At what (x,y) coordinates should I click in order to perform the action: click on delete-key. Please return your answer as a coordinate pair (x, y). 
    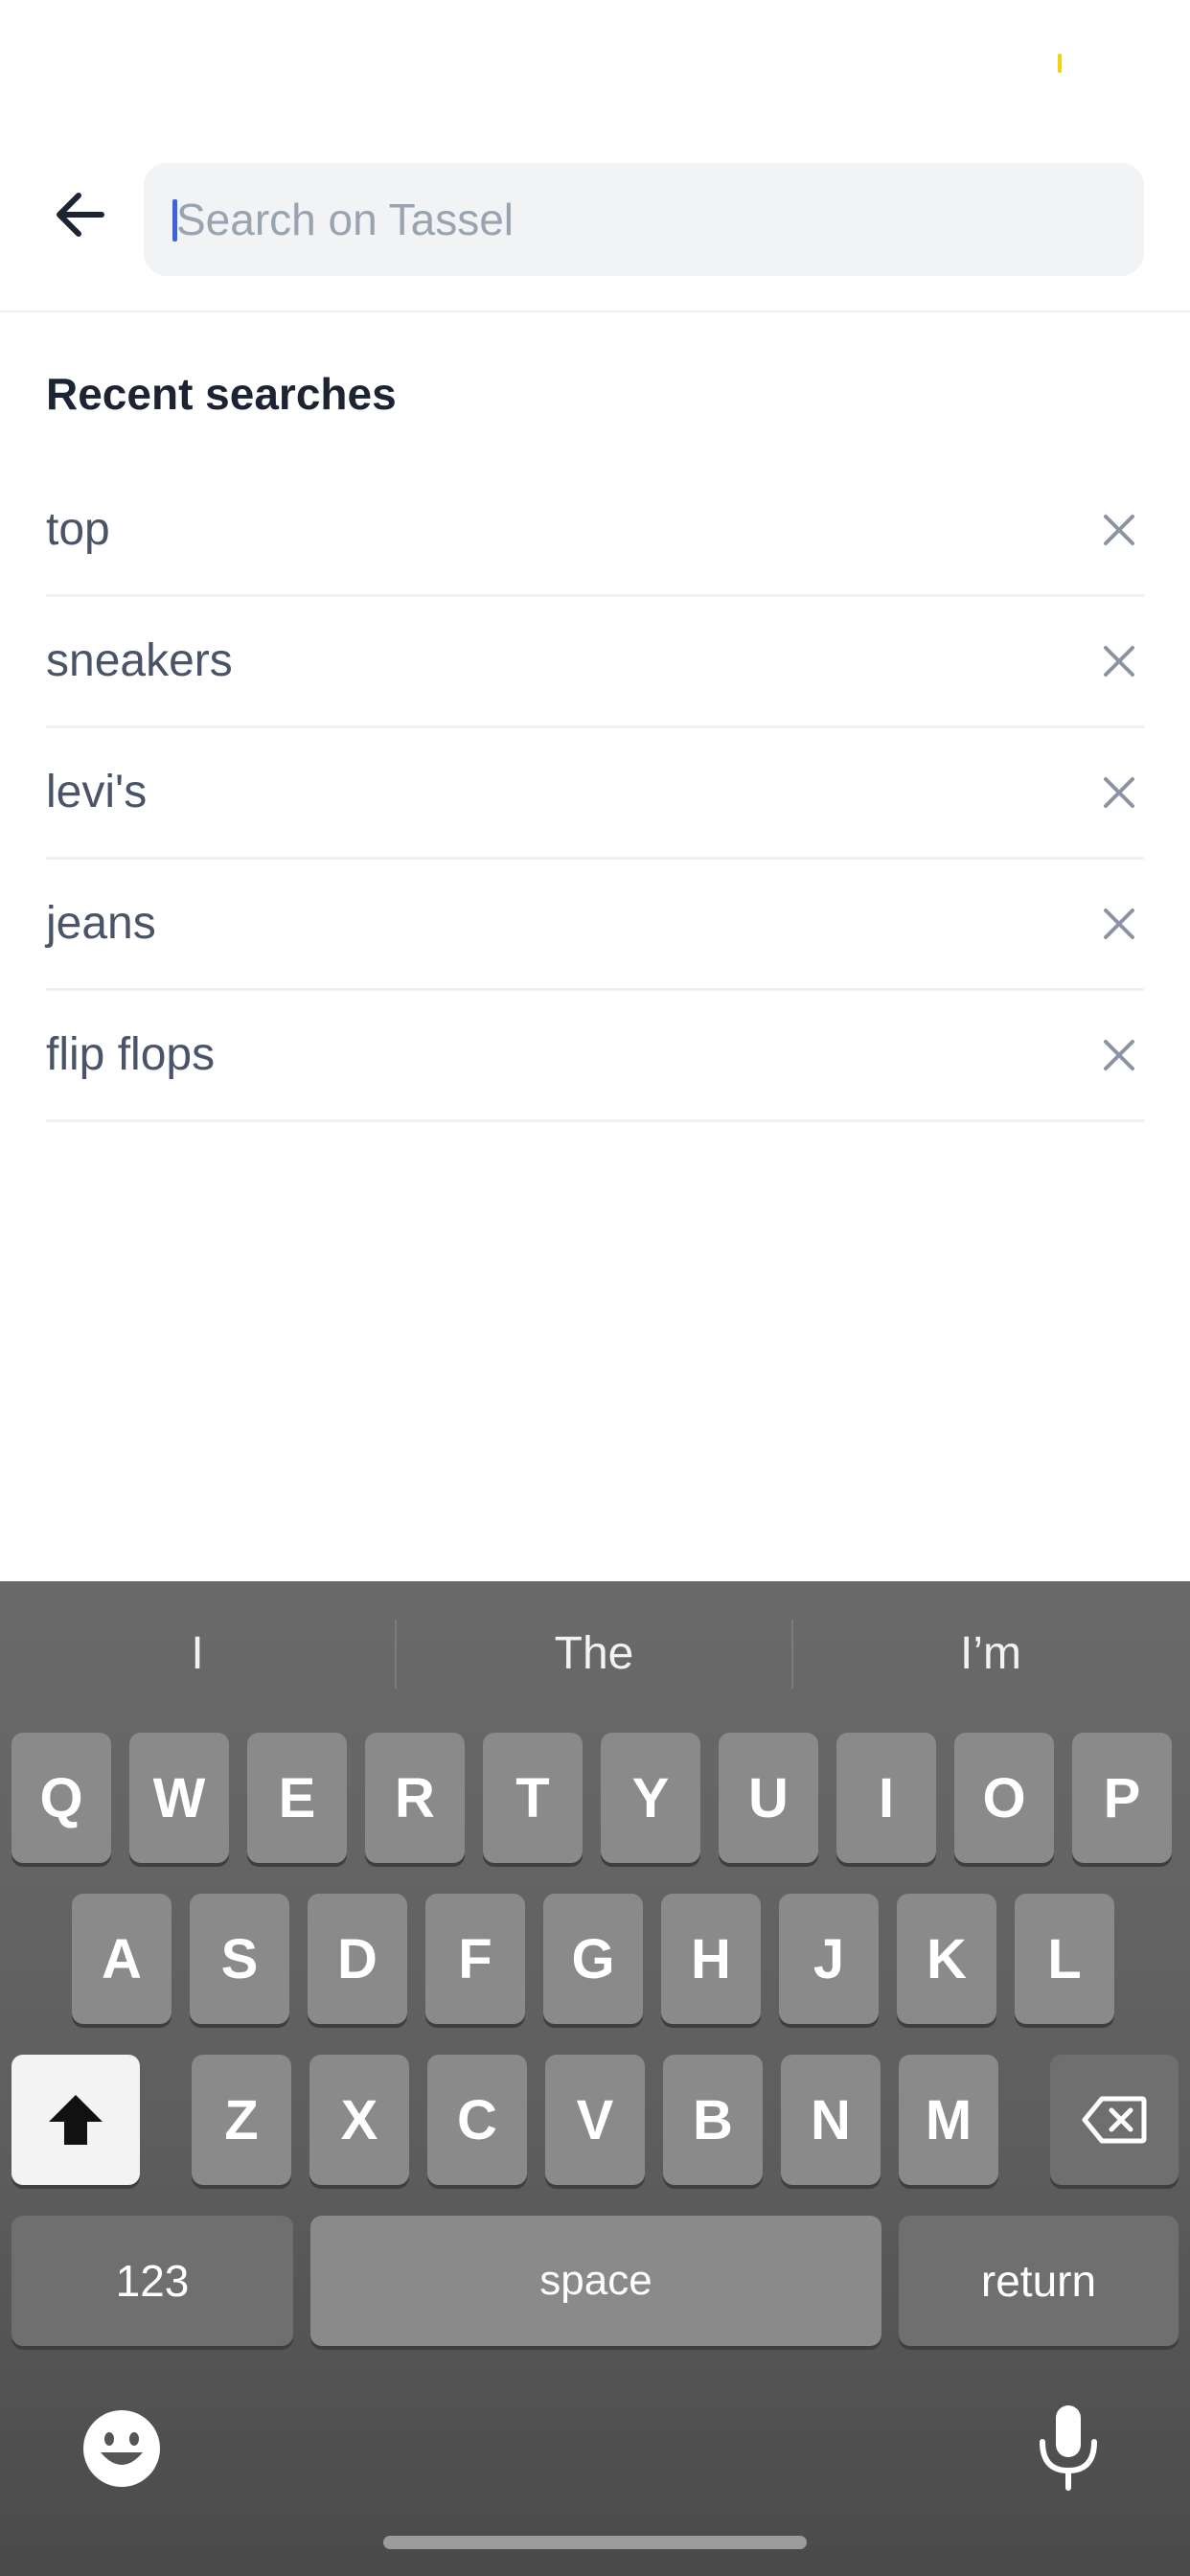
    Looking at the image, I should click on (1114, 2120).